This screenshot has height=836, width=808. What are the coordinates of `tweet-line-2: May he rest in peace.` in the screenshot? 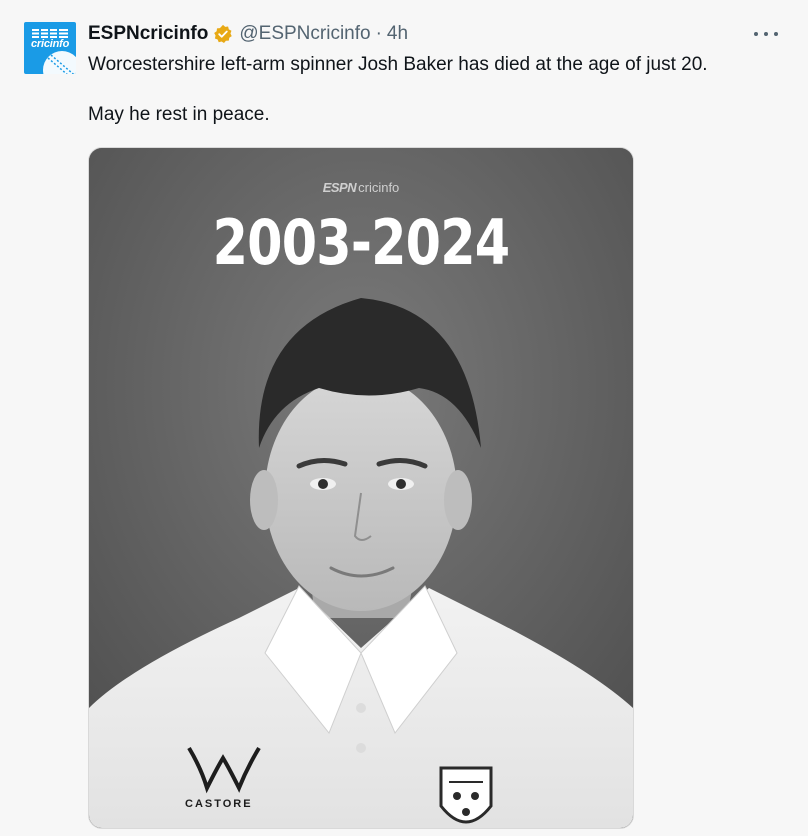 It's located at (179, 114).